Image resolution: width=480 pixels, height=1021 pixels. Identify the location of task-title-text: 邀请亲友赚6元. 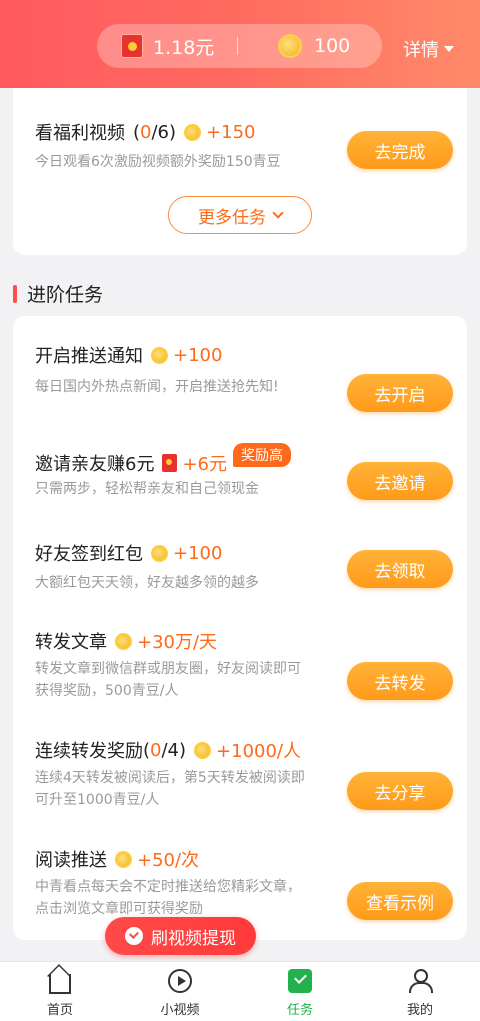
(95, 464).